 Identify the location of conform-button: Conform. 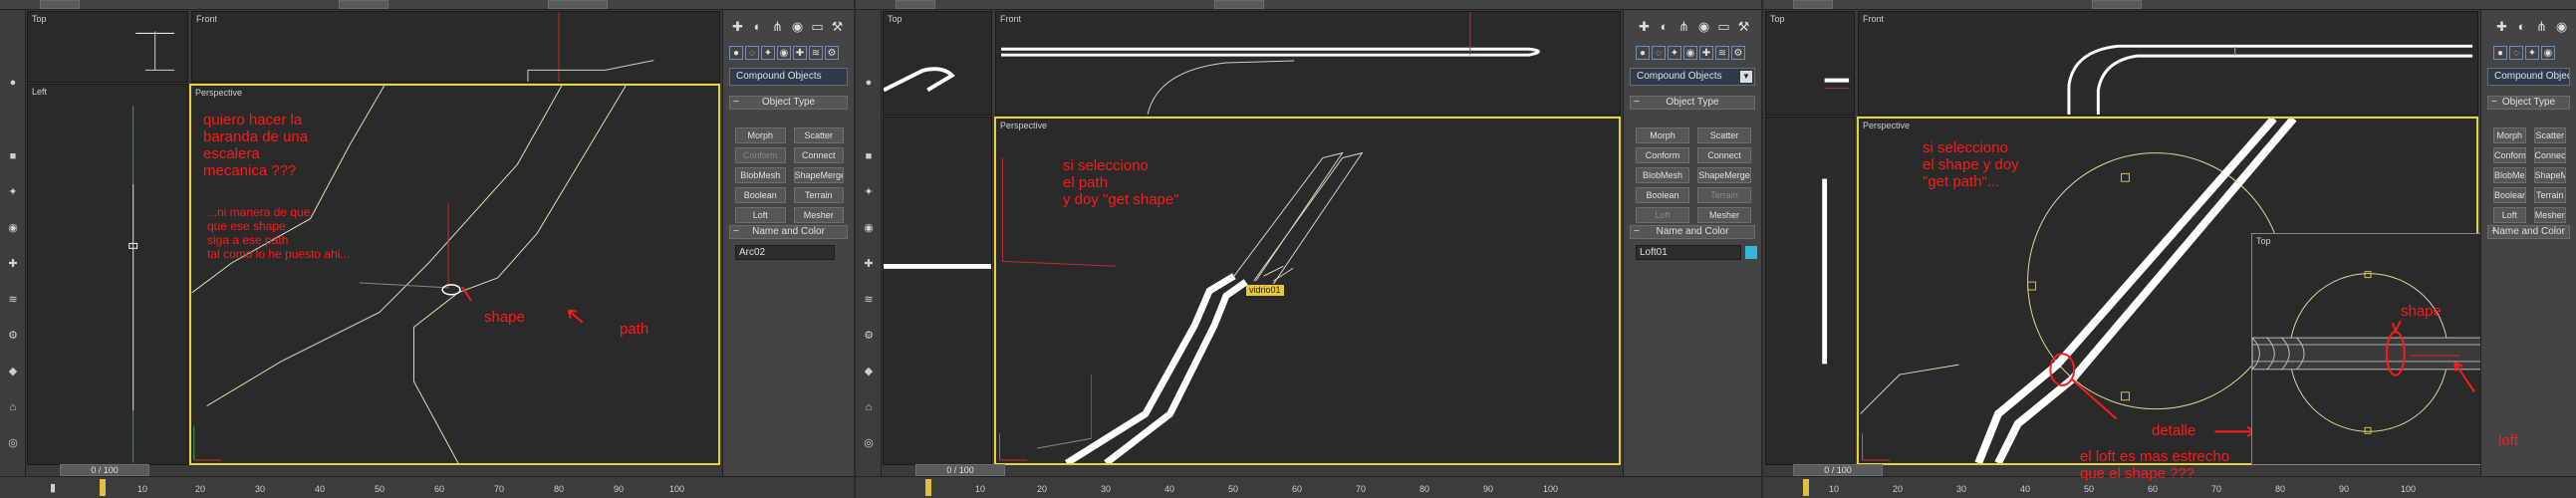
(2509, 155).